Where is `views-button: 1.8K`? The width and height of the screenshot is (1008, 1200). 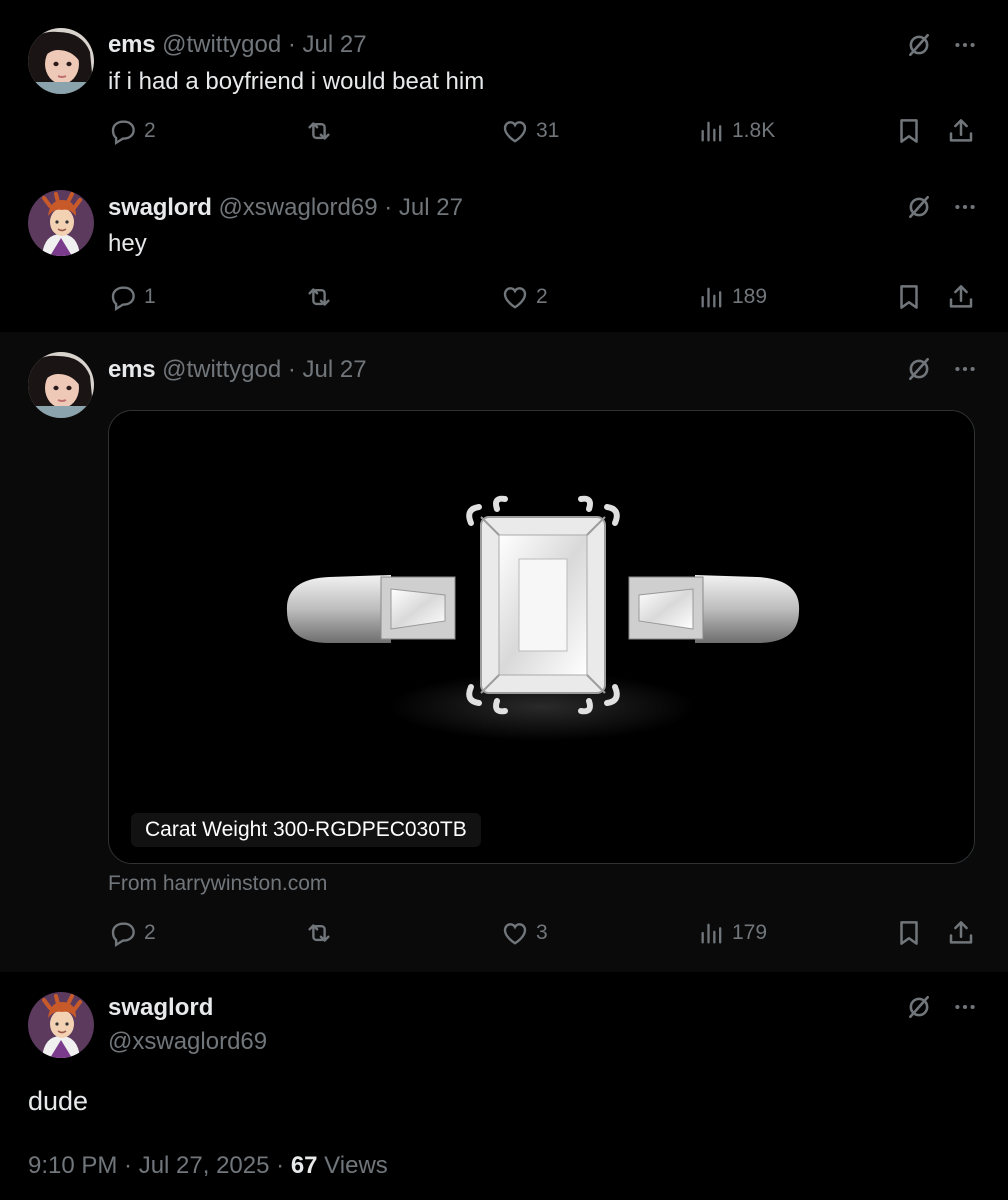 views-button: 1.8K is located at coordinates (736, 131).